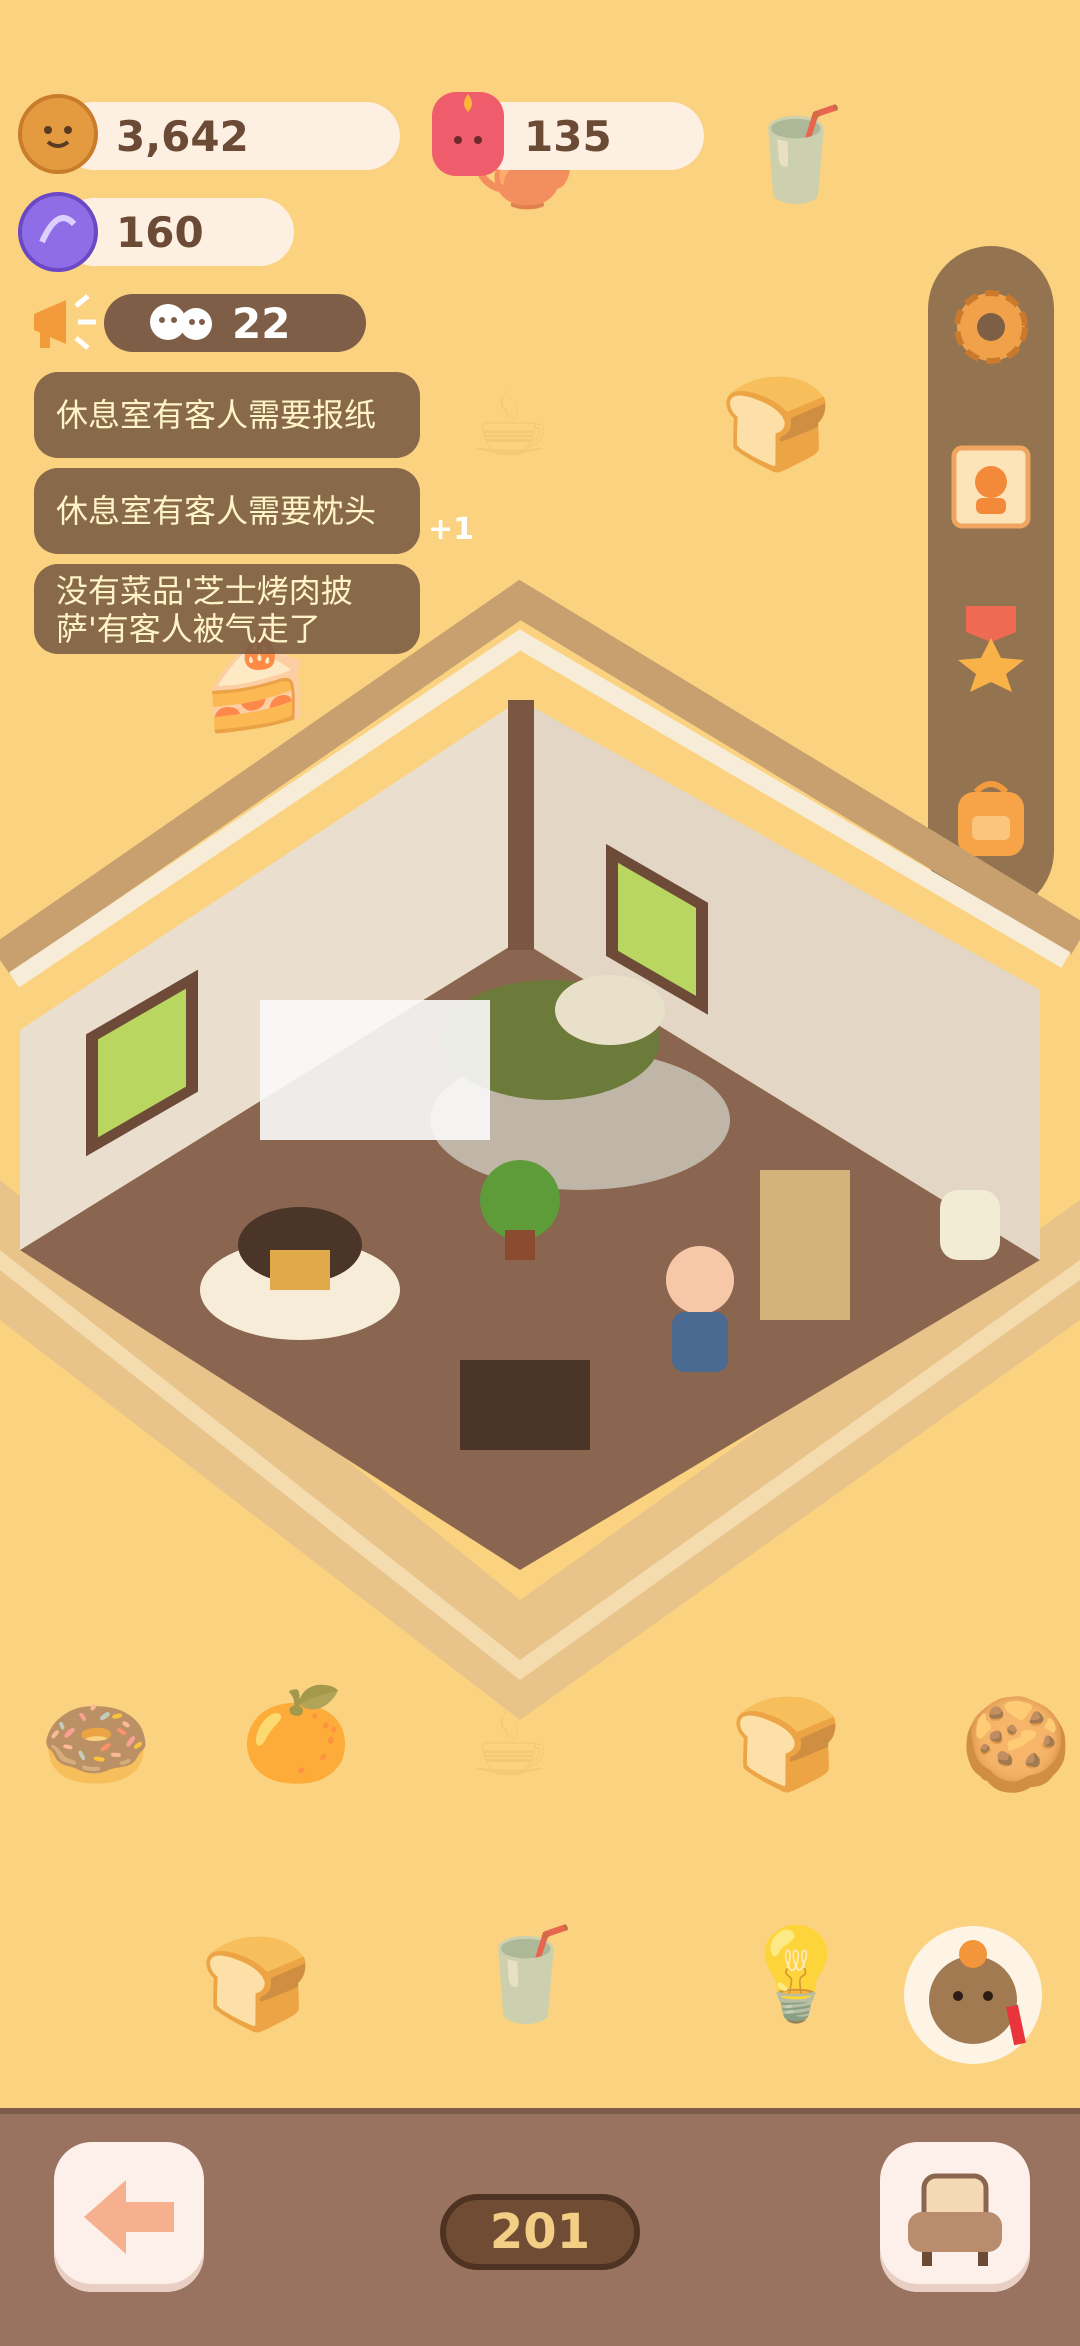  What do you see at coordinates (805, 1245) in the screenshot?
I see `folding-screen` at bounding box center [805, 1245].